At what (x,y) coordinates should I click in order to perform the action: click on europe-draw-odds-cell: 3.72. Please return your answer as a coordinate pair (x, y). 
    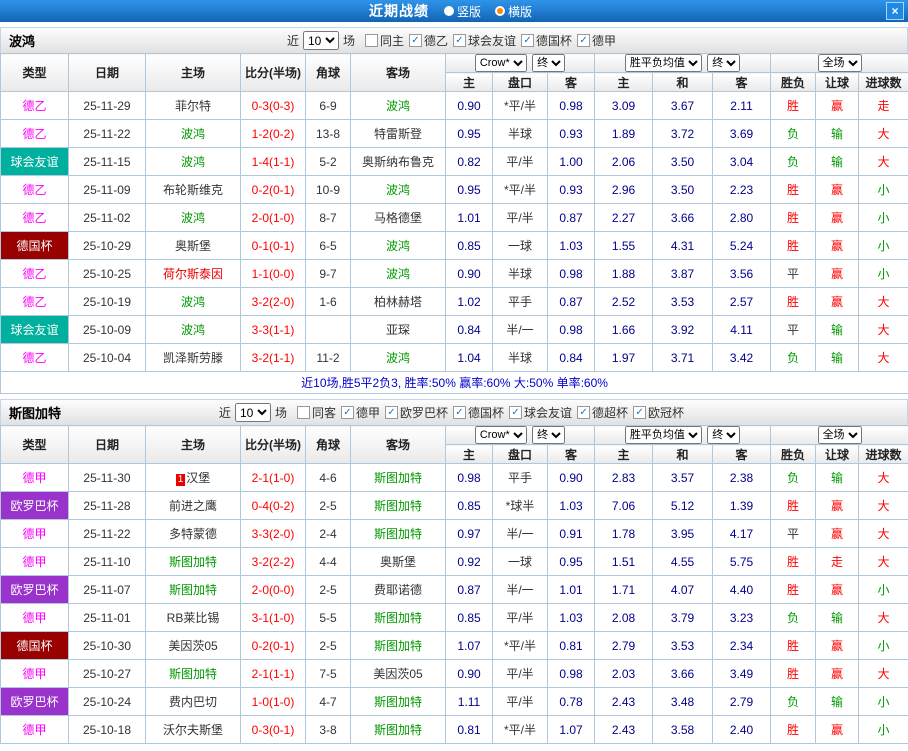
    Looking at the image, I should click on (683, 133).